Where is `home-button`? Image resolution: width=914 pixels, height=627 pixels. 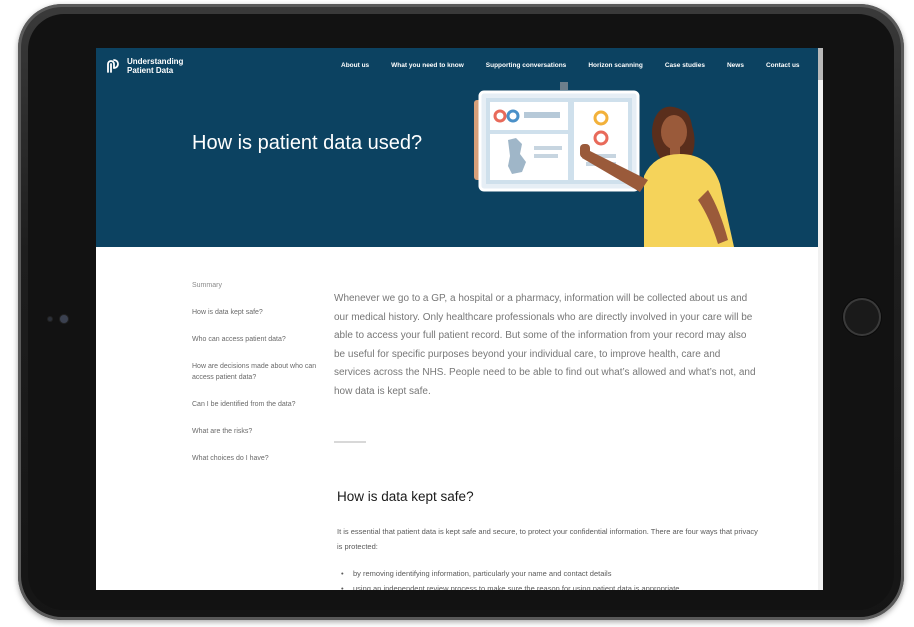
home-button is located at coordinates (862, 317).